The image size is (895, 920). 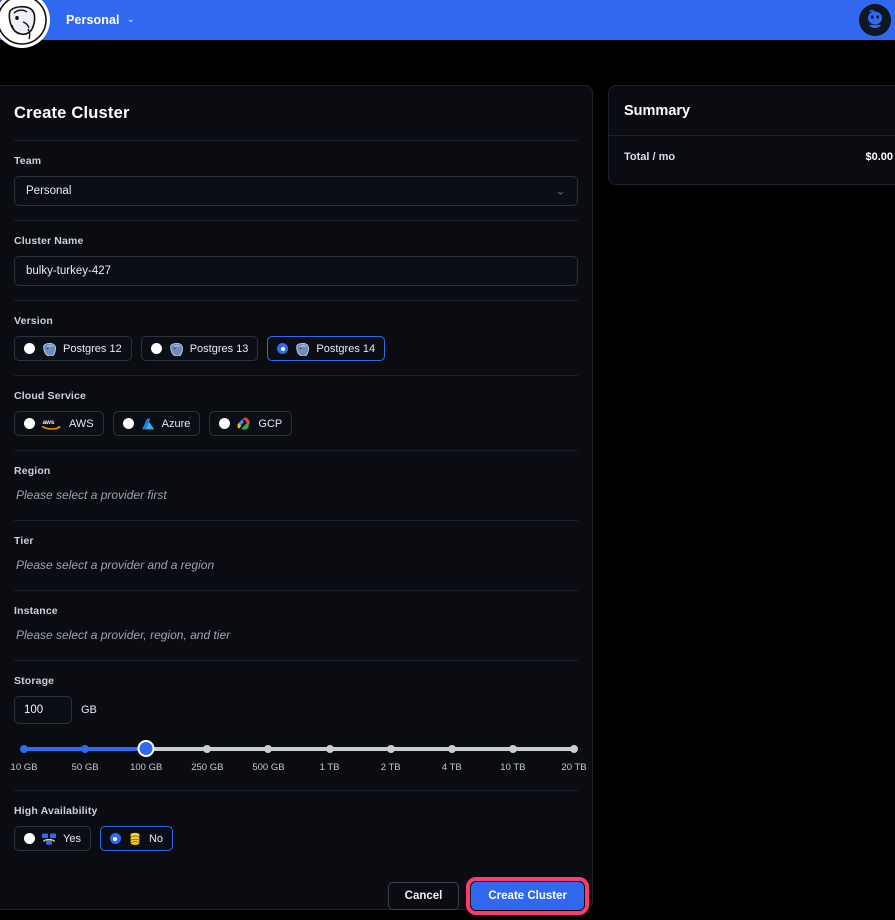 I want to click on top-header-bar: Personal ⌄, so click(x=447, y=24).